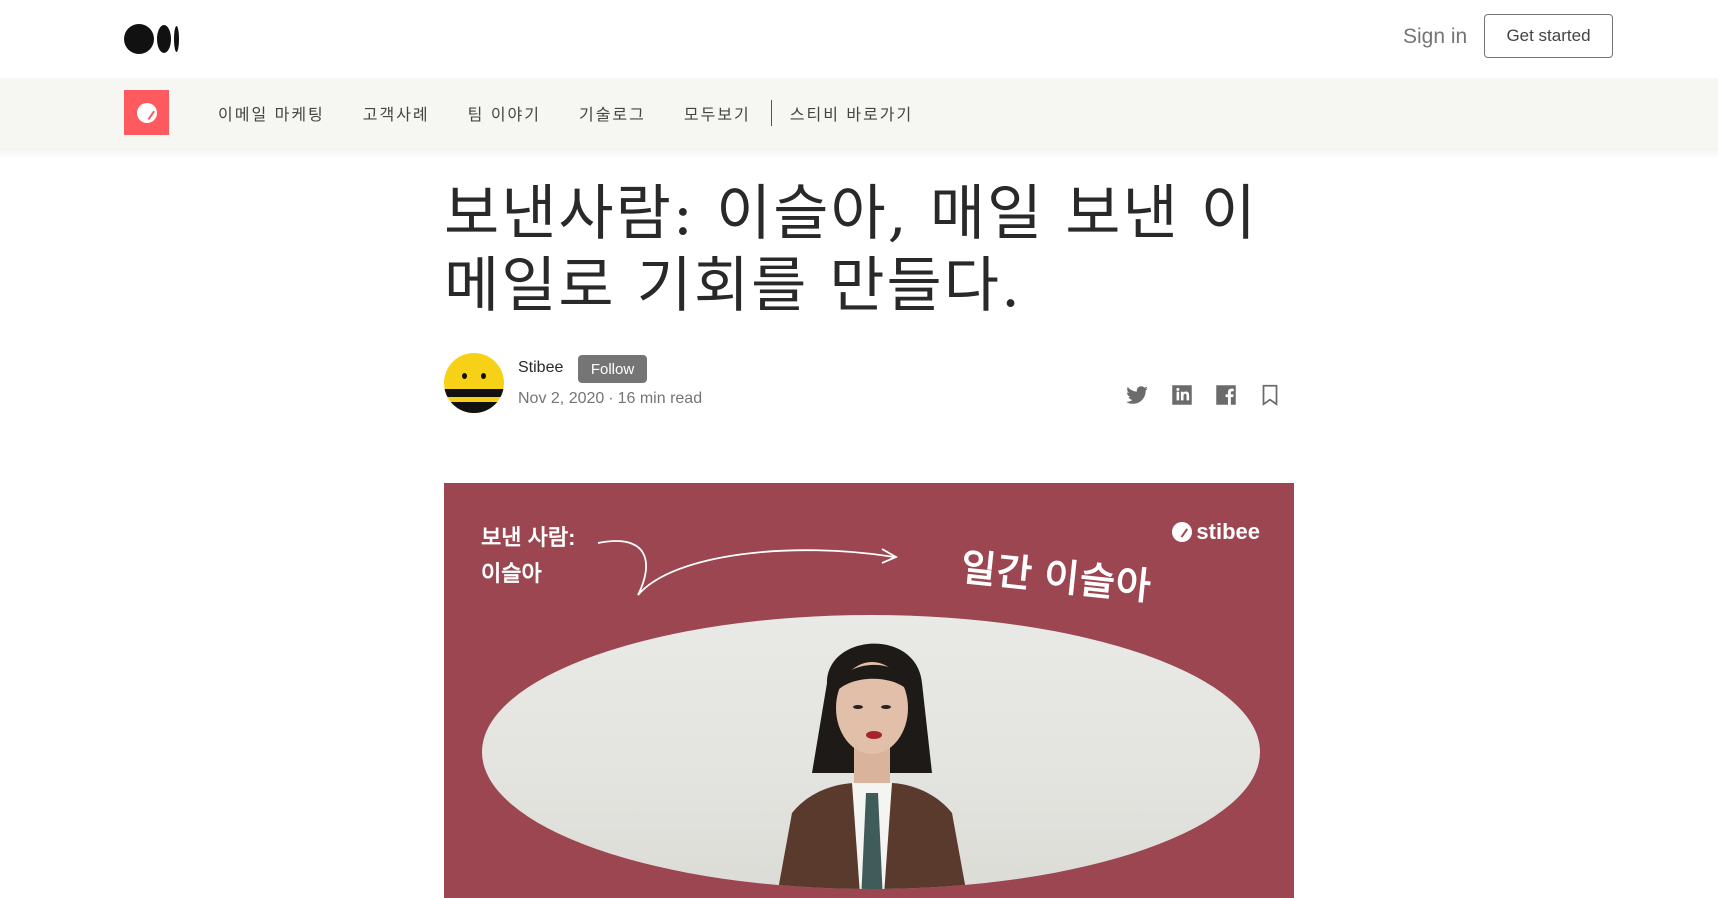 The height and width of the screenshot is (898, 1718). I want to click on bookmark-icon, so click(1270, 395).